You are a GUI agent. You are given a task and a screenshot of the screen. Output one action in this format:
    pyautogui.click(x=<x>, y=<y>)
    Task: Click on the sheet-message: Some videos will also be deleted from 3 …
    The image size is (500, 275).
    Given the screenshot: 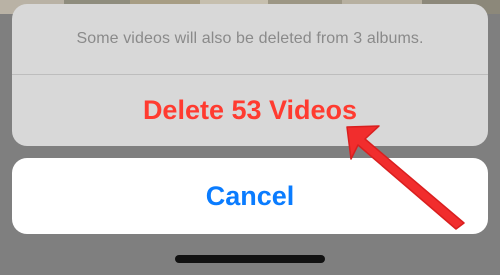 What is the action you would take?
    pyautogui.click(x=250, y=38)
    